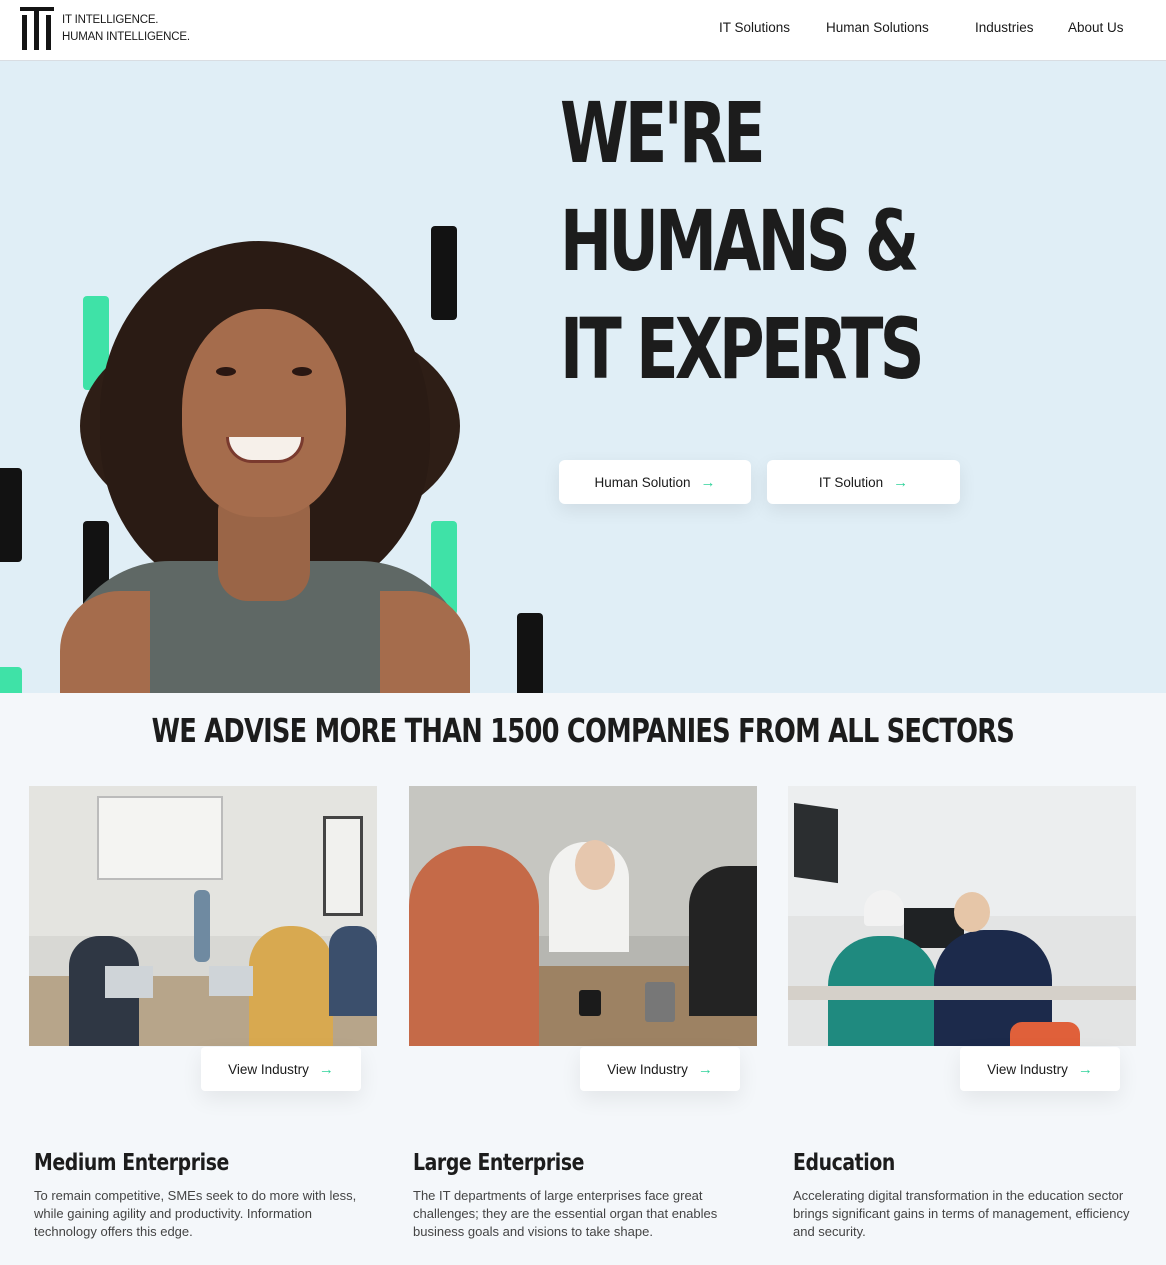  I want to click on view-industry-button-large: View Industry →, so click(660, 1069).